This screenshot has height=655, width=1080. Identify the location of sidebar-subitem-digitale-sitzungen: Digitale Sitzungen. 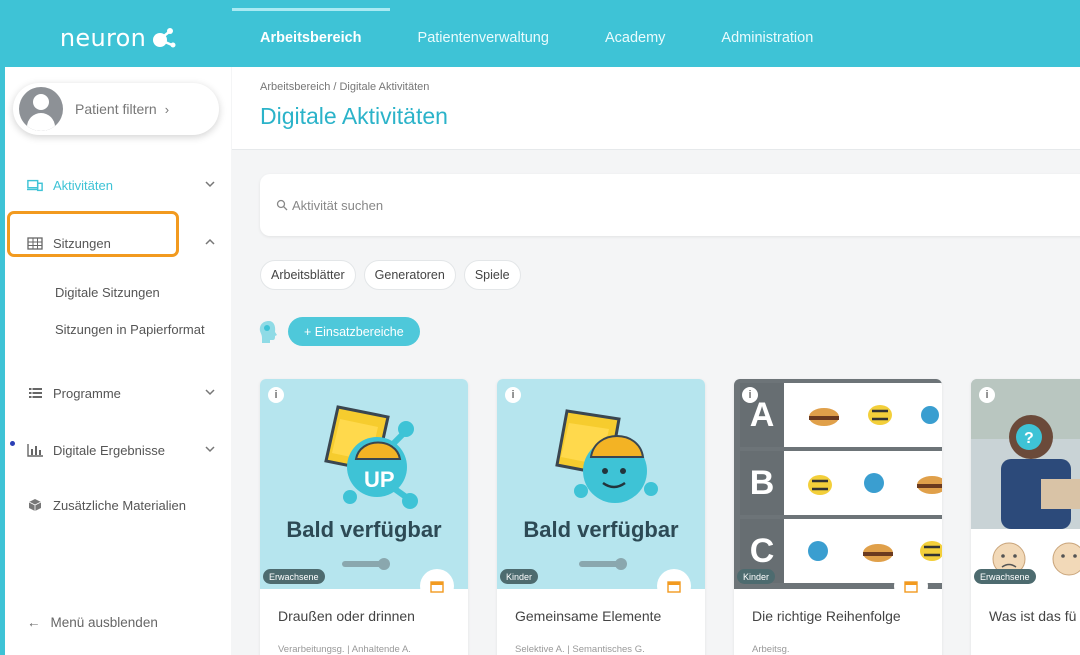
(107, 292).